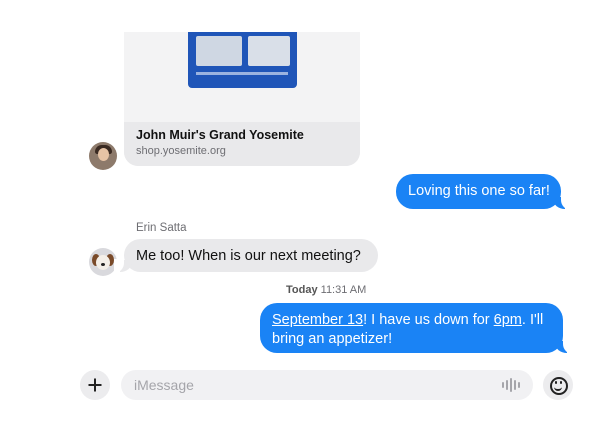  Describe the element at coordinates (161, 228) in the screenshot. I see `sender-name: Erin Satta` at that location.